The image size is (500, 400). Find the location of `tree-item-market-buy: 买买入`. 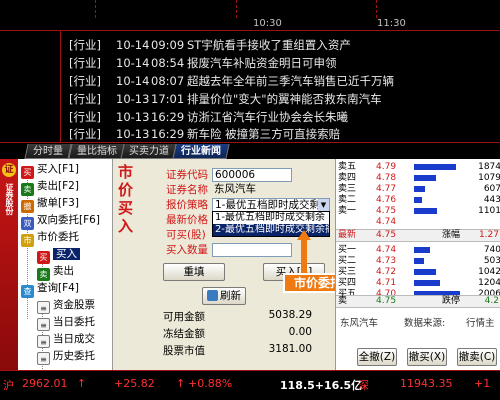

tree-item-market-buy: 买买入 is located at coordinates (58, 255).